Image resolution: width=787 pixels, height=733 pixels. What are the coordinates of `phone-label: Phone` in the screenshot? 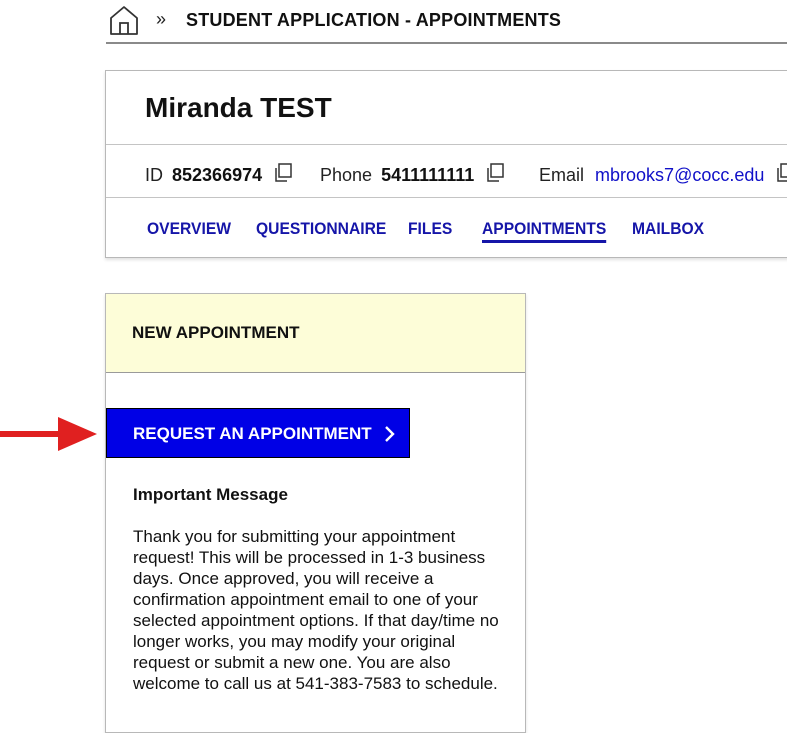 It's located at (346, 175).